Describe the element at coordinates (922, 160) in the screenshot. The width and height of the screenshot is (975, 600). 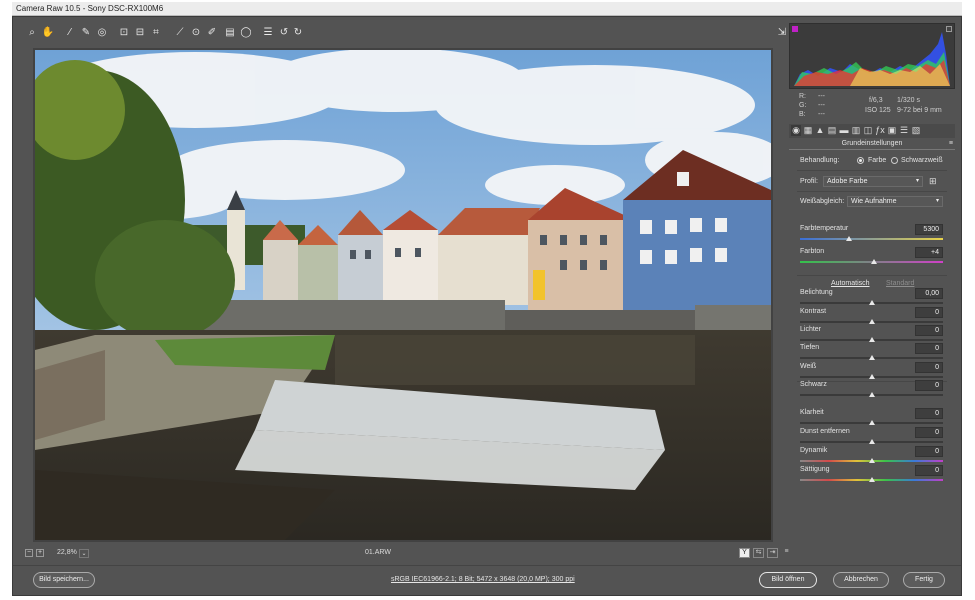
I see `treatment-bw-label: Schwarzweiß` at that location.